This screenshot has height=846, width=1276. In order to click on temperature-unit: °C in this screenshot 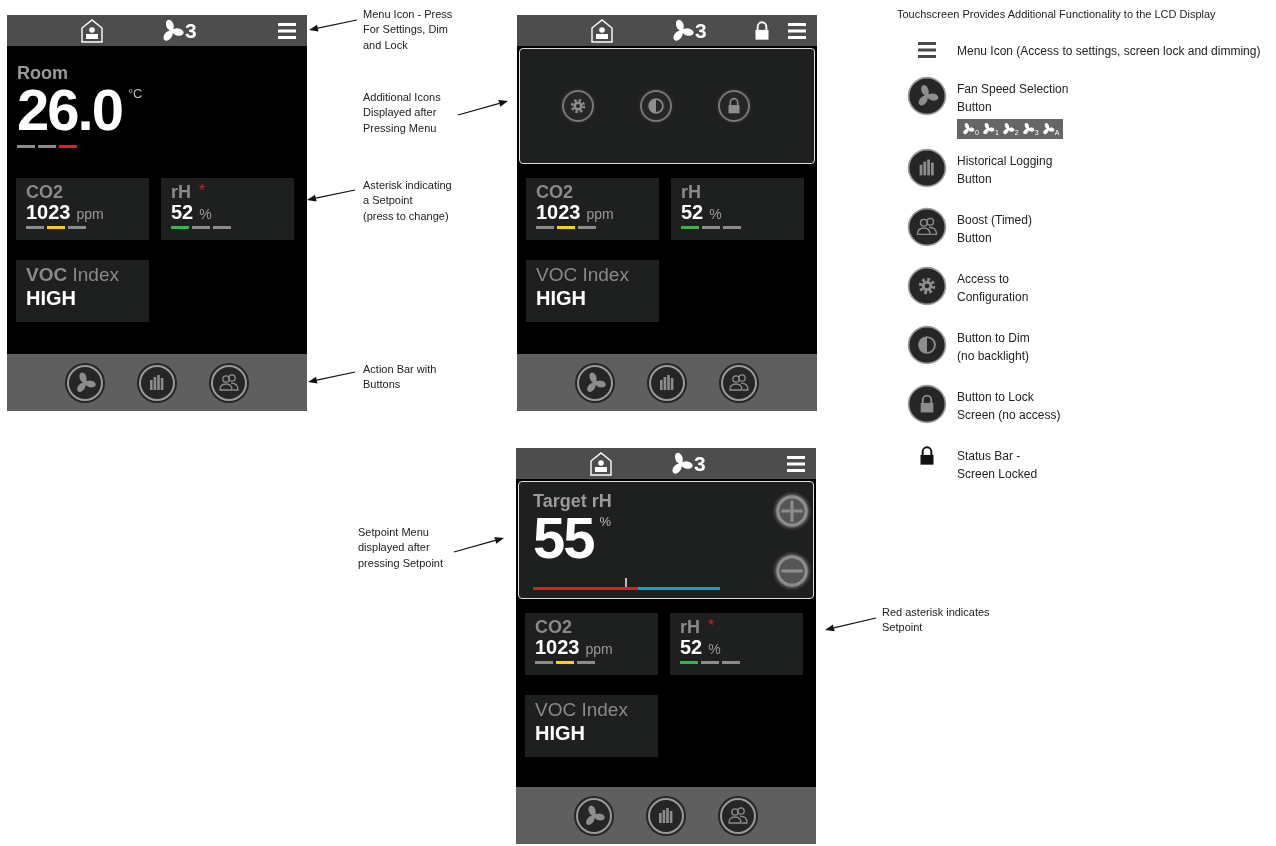, I will do `click(135, 93)`.